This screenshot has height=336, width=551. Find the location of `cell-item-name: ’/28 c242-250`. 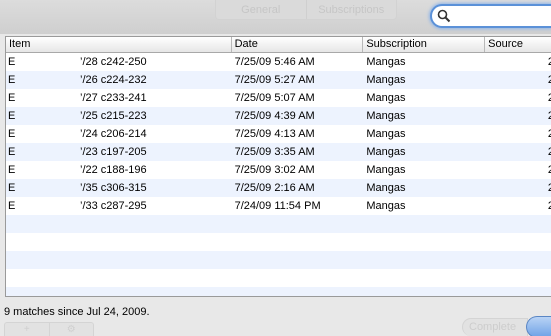

cell-item-name: ’/28 c242-250 is located at coordinates (113, 62).